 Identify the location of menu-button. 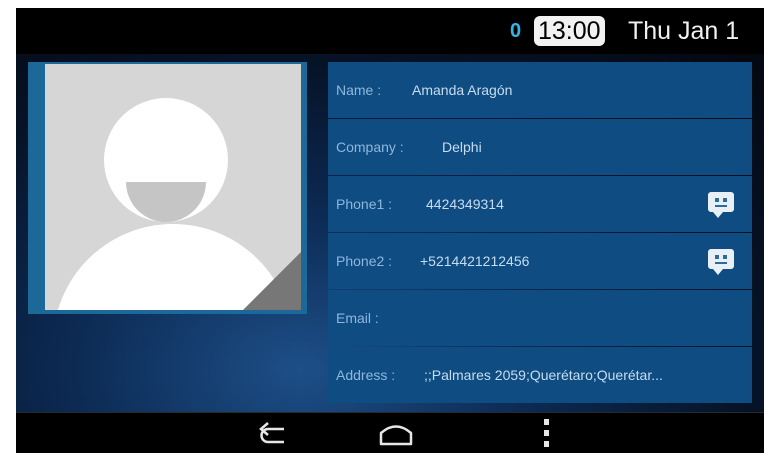
(546, 433).